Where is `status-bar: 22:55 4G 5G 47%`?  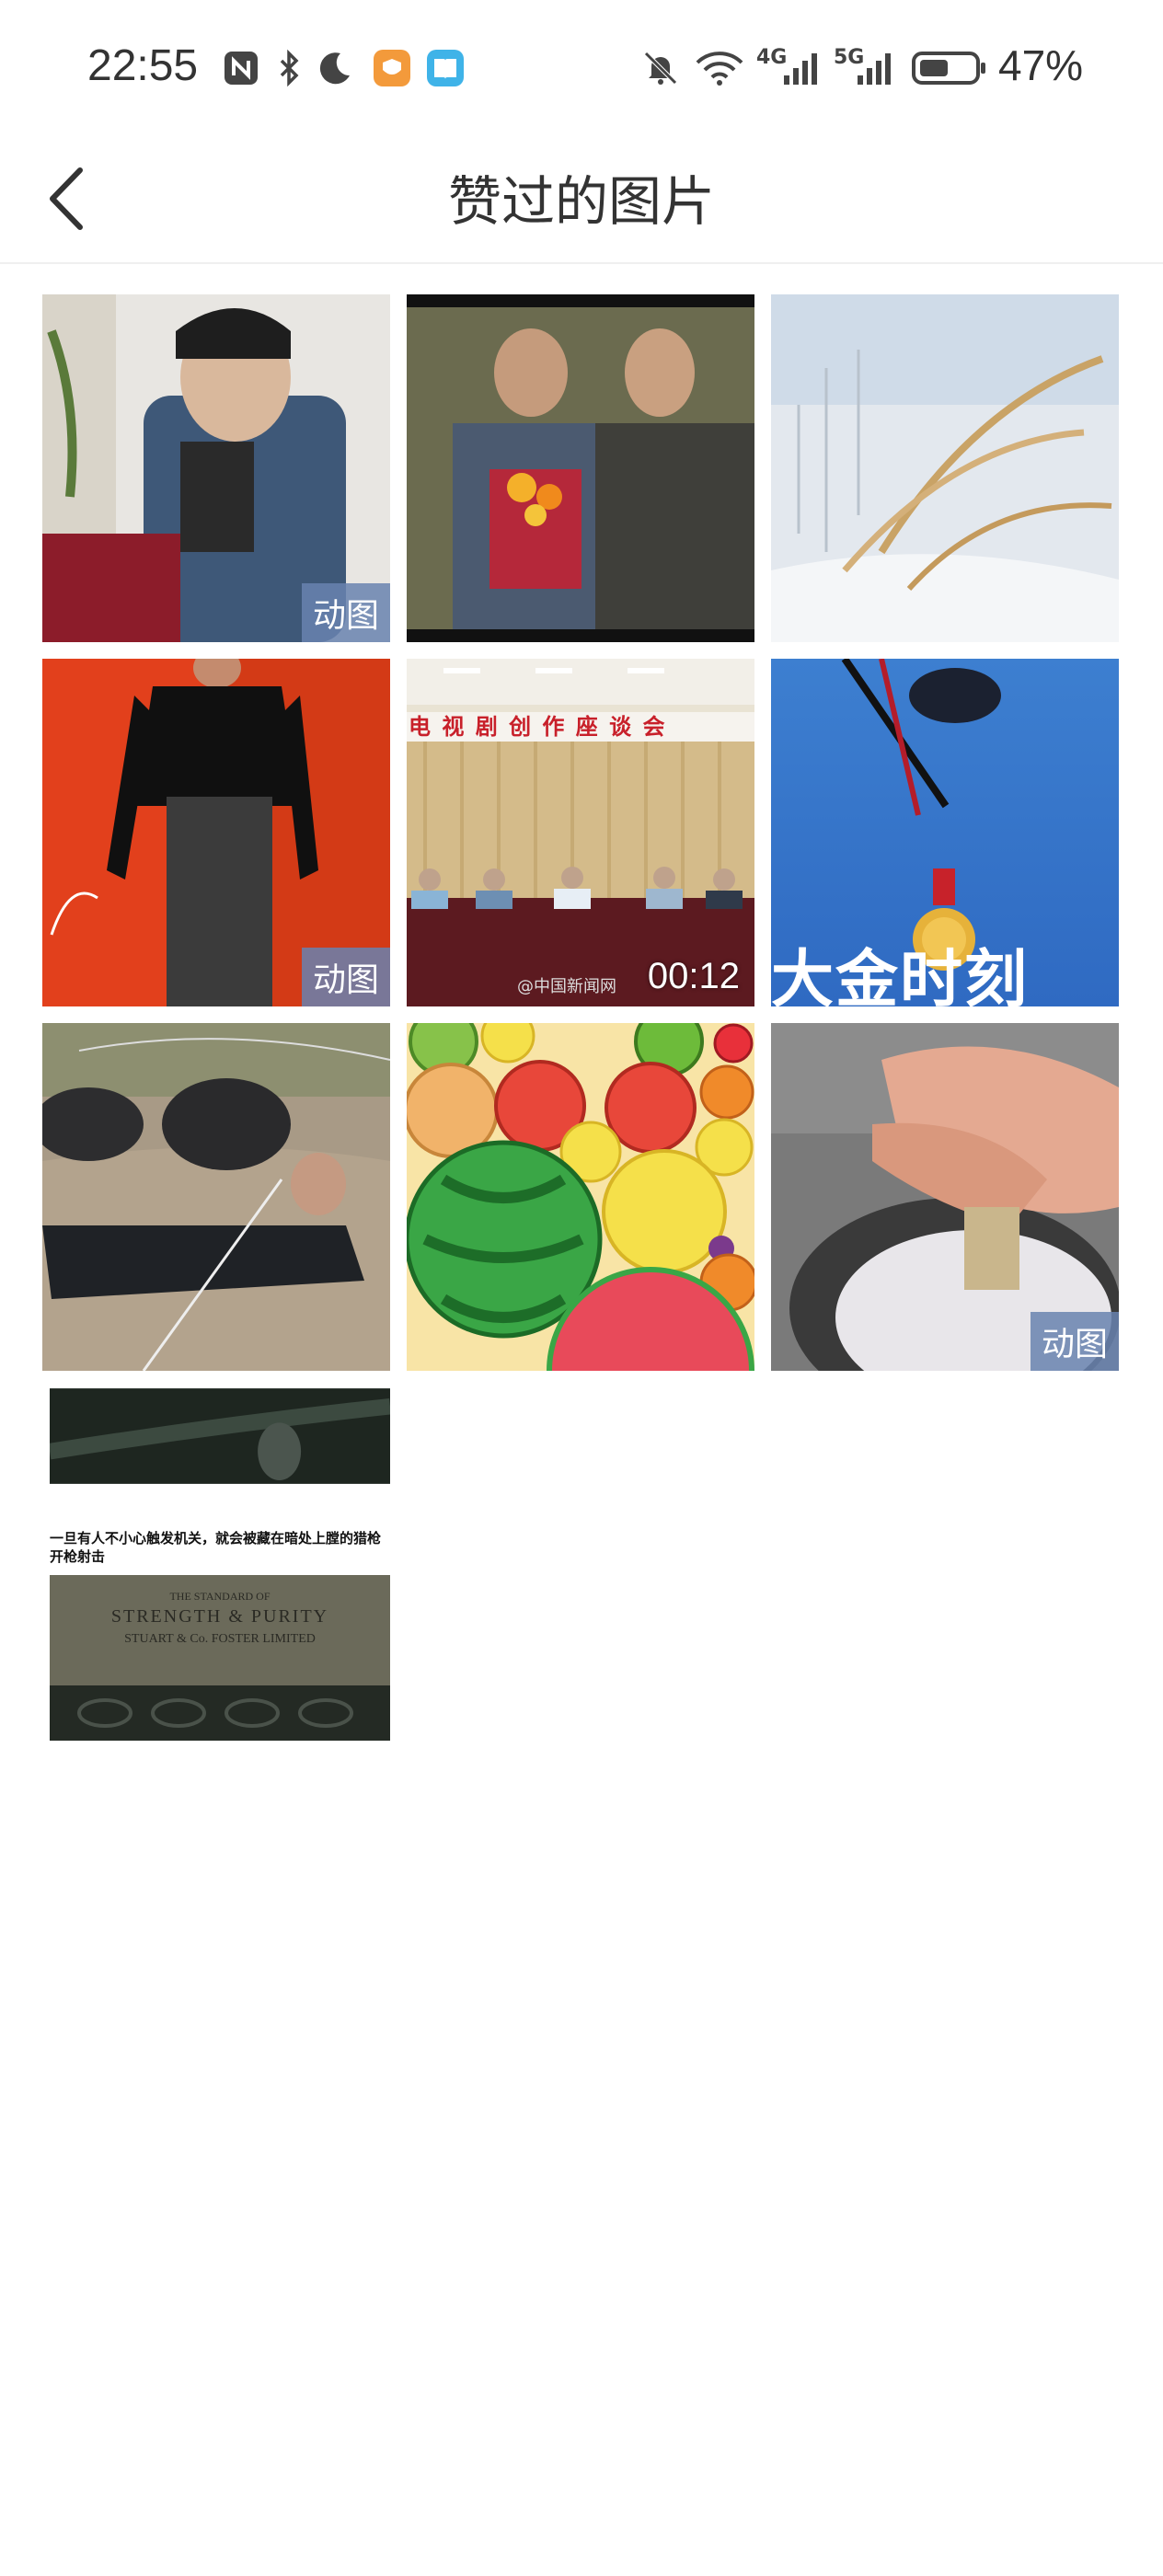
status-bar: 22:55 4G 5G 47% is located at coordinates (581, 69).